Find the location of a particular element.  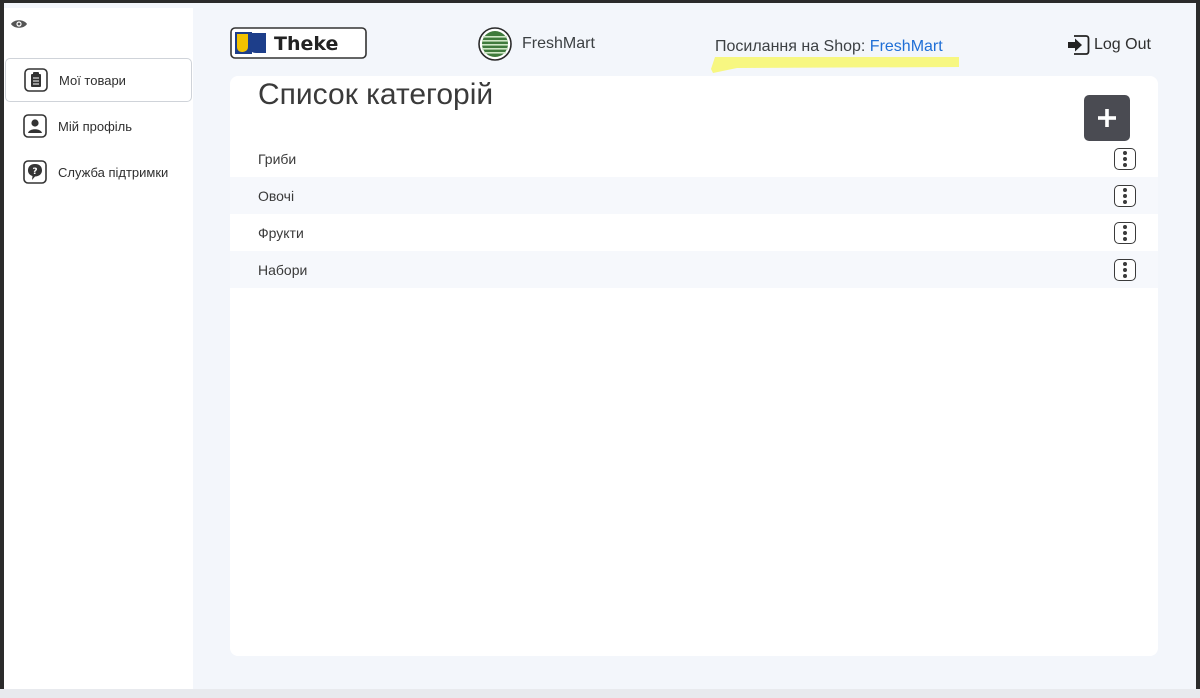

category-name: Набори is located at coordinates (283, 269).